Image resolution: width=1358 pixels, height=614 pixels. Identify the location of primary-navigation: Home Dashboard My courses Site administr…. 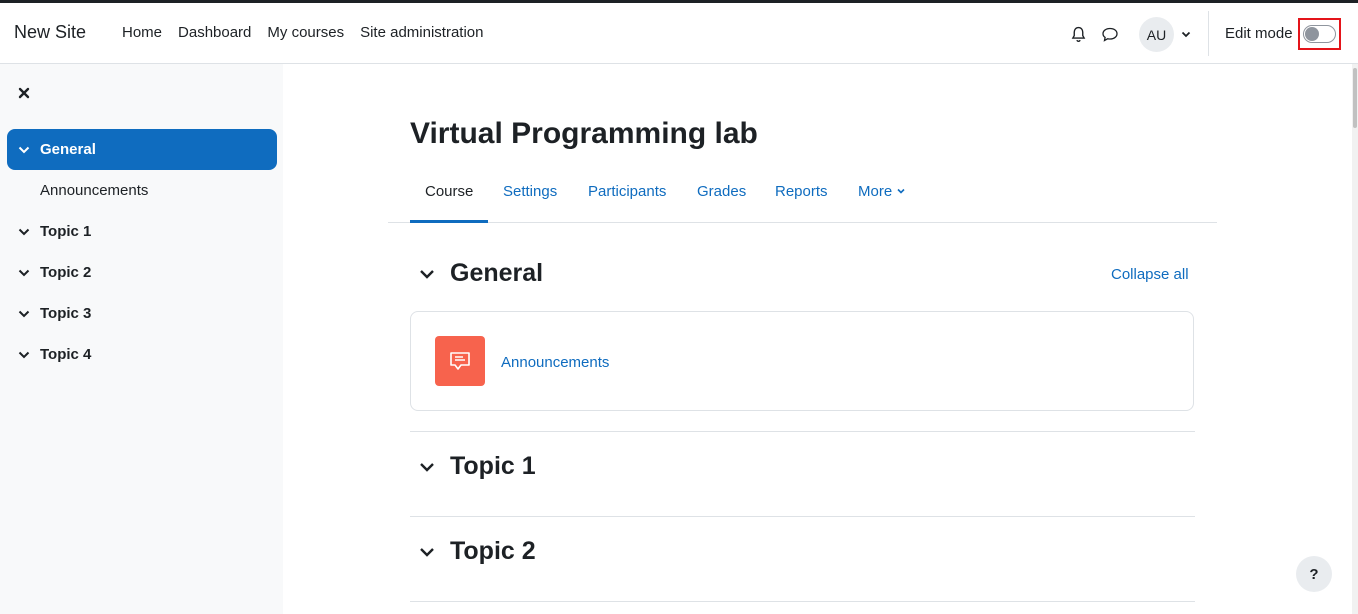
(303, 32).